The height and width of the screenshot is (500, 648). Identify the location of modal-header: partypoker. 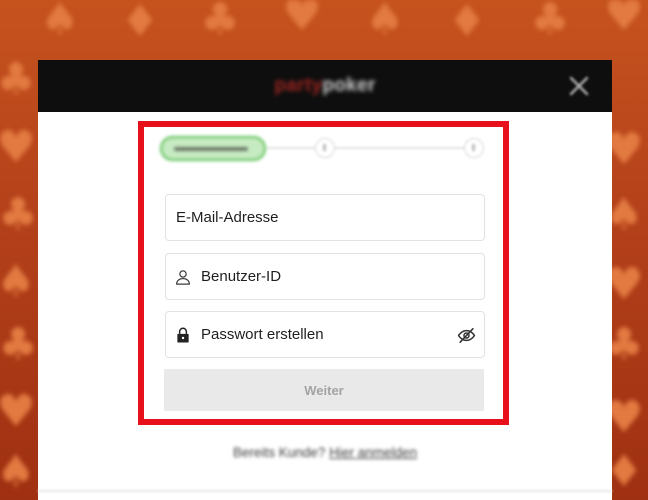
(325, 86).